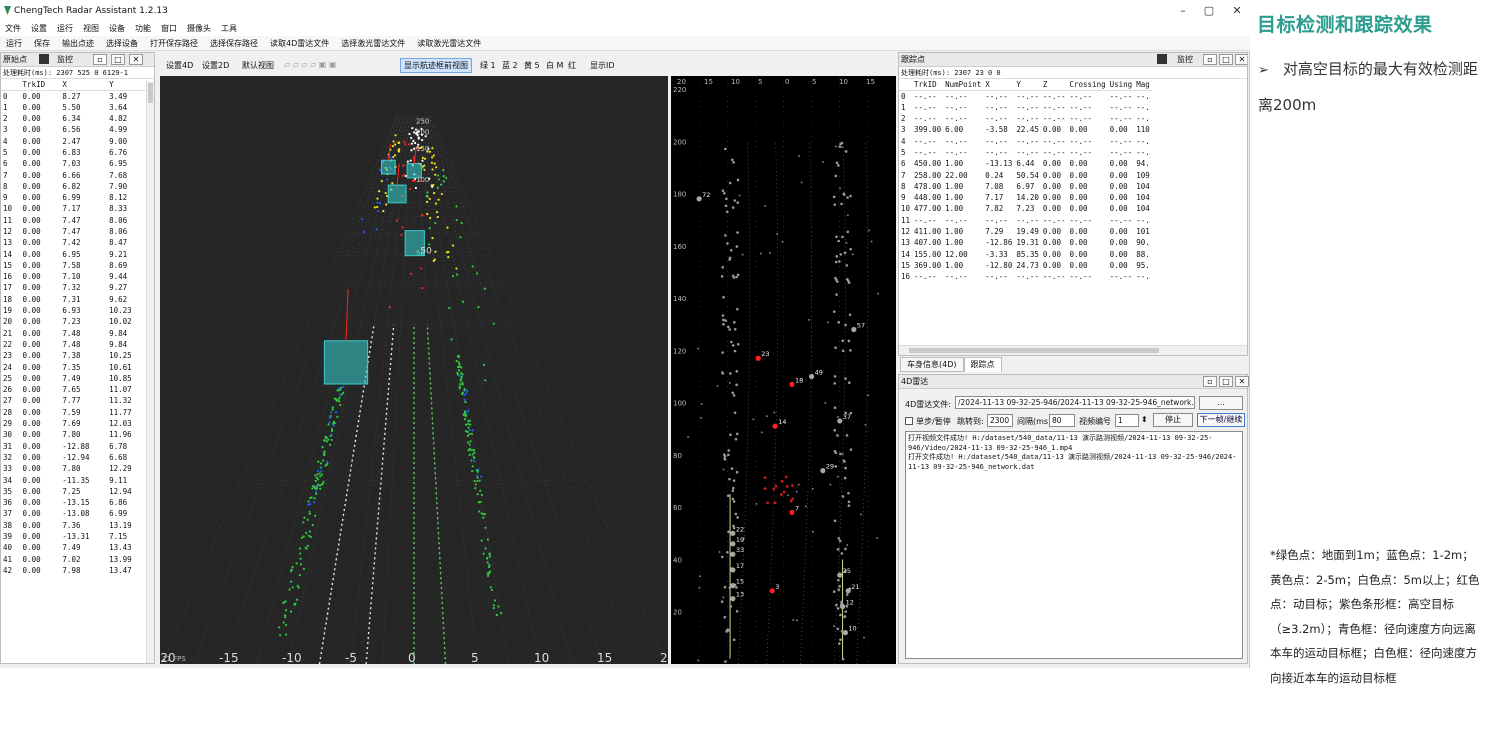 The image size is (1488, 733). What do you see at coordinates (74, 412) in the screenshot?
I see `table-row: 28 0.00 7.59 11.77` at bounding box center [74, 412].